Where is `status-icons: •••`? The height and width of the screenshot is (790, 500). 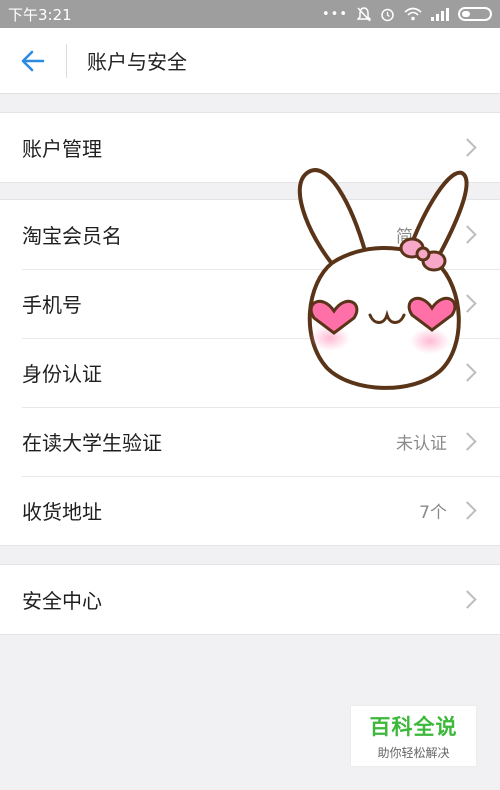
status-icons: ••• is located at coordinates (407, 14).